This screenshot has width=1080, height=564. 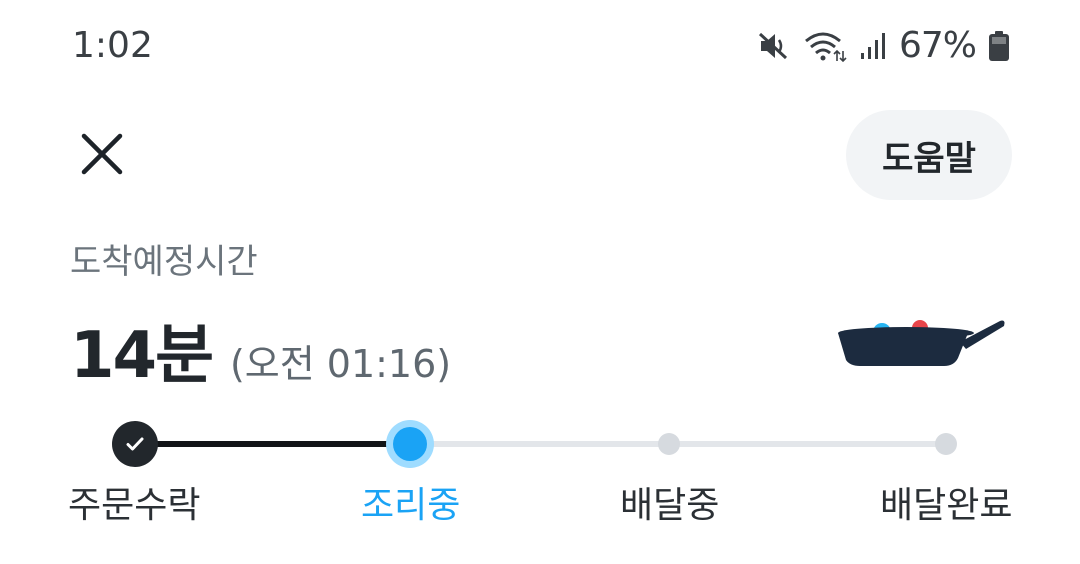 I want to click on step-label-delivered: 배달완료, so click(x=946, y=505).